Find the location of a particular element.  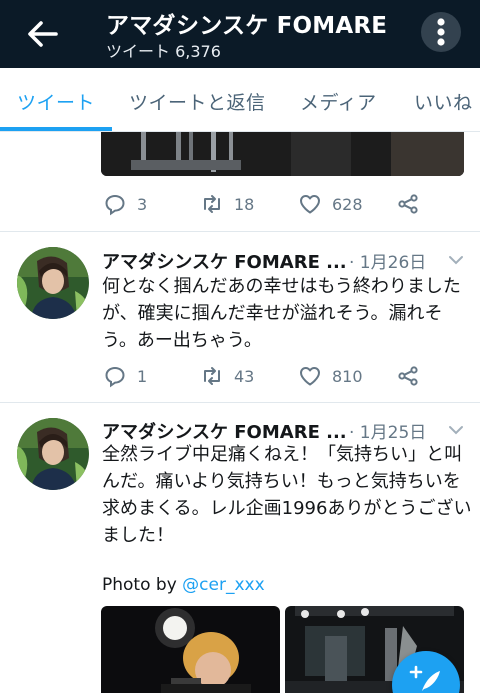

tweet-count: ツイート 6,376 is located at coordinates (163, 51).